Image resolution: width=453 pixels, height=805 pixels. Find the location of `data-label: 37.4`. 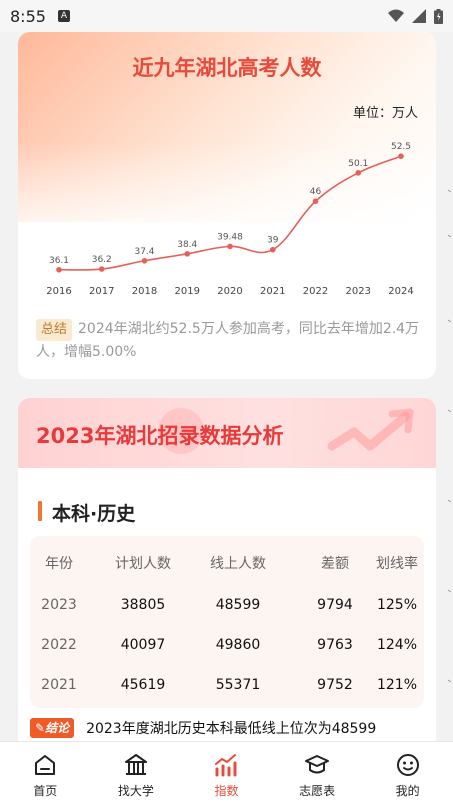

data-label: 37.4 is located at coordinates (144, 252).